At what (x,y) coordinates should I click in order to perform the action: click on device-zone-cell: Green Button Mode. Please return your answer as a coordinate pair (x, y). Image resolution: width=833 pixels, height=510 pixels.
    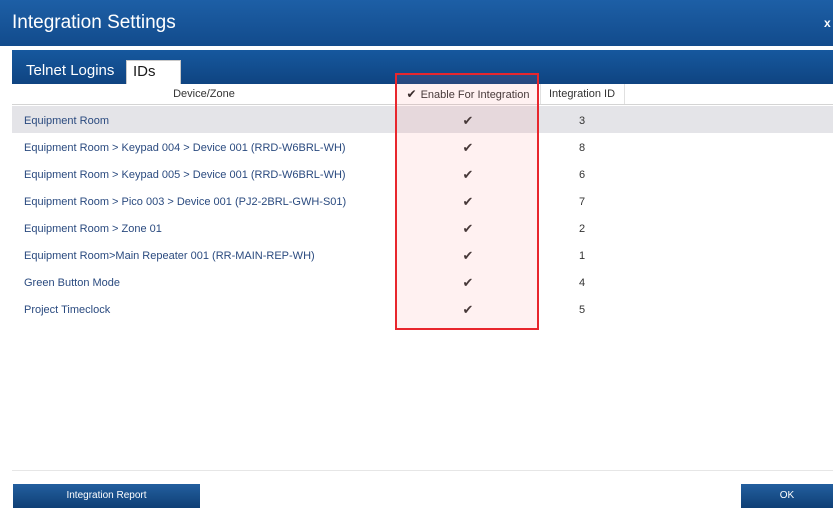
    Looking at the image, I should click on (72, 283).